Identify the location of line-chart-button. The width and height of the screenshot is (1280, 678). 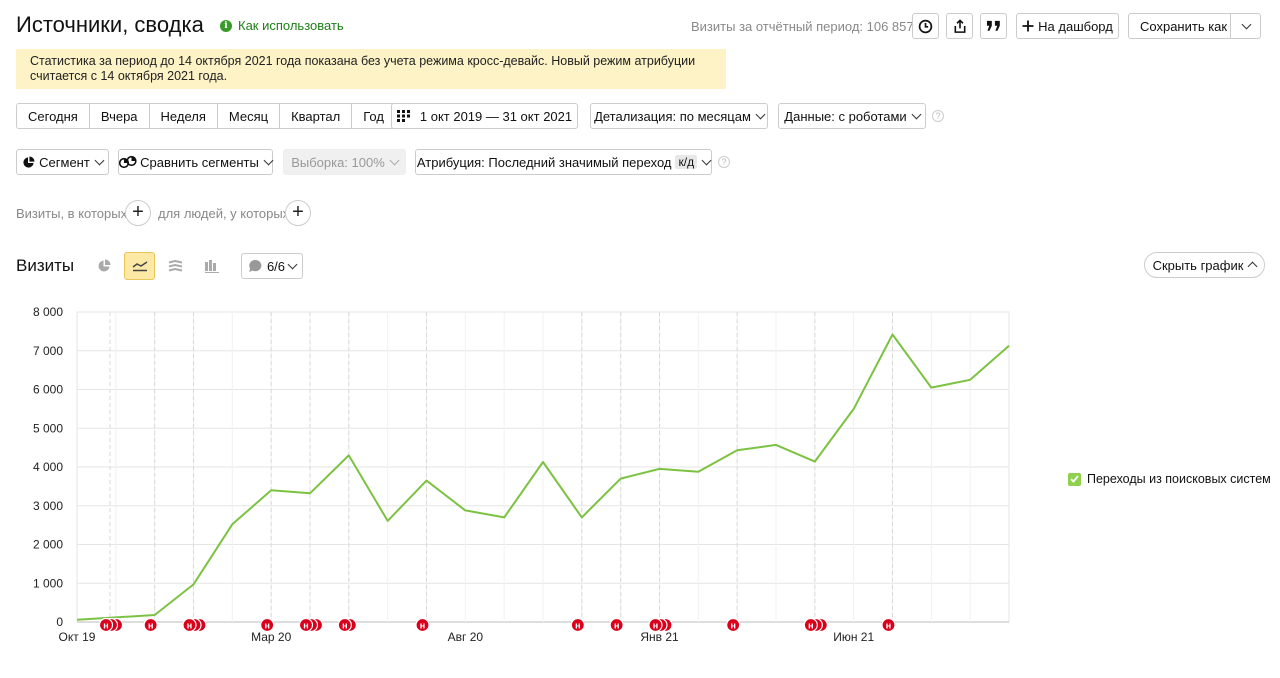
(139, 266).